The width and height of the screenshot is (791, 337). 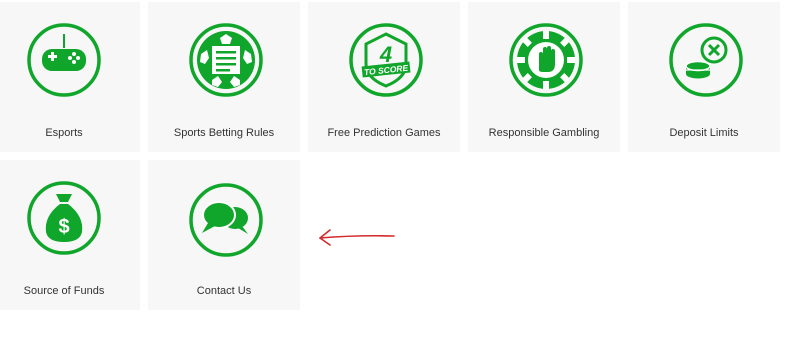 I want to click on gamepad-icon, so click(x=64, y=60).